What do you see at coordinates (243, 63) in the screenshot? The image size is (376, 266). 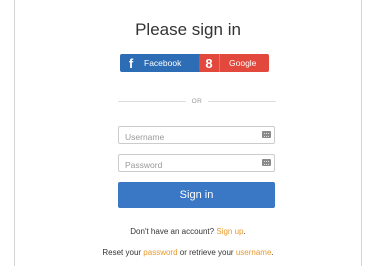 I see `google-label: Google` at bounding box center [243, 63].